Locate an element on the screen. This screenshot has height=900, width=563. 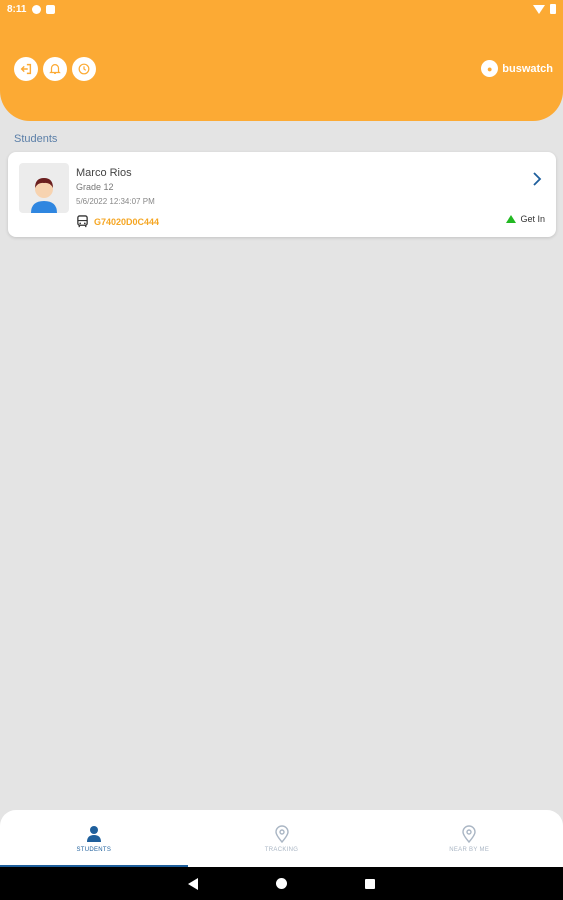
chevron-right-icon is located at coordinates (537, 179).